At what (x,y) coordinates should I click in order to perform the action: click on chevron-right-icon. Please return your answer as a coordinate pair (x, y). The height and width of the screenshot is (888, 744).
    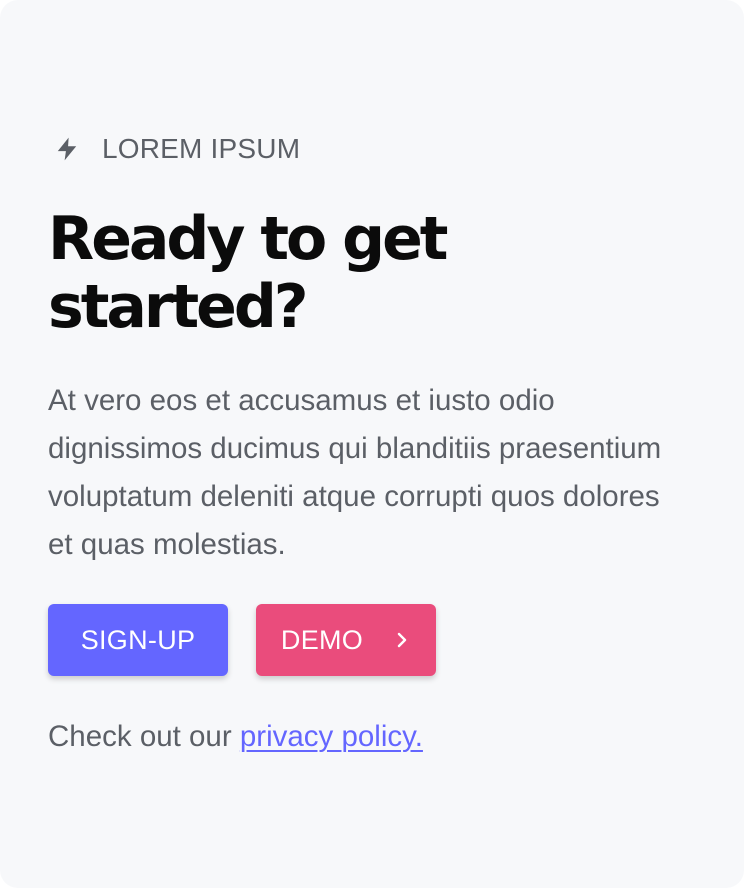
    Looking at the image, I should click on (402, 640).